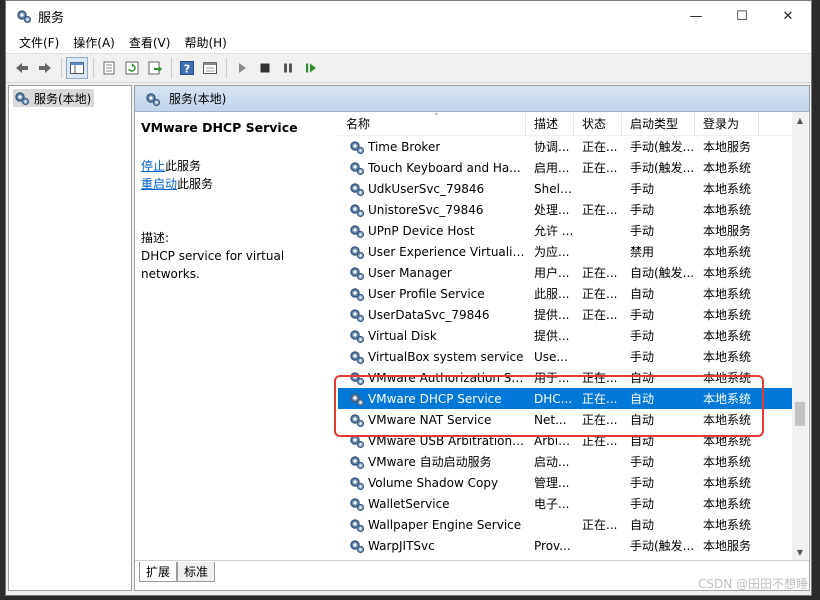 The height and width of the screenshot is (600, 820). What do you see at coordinates (22, 99) in the screenshot?
I see `services-icon` at bounding box center [22, 99].